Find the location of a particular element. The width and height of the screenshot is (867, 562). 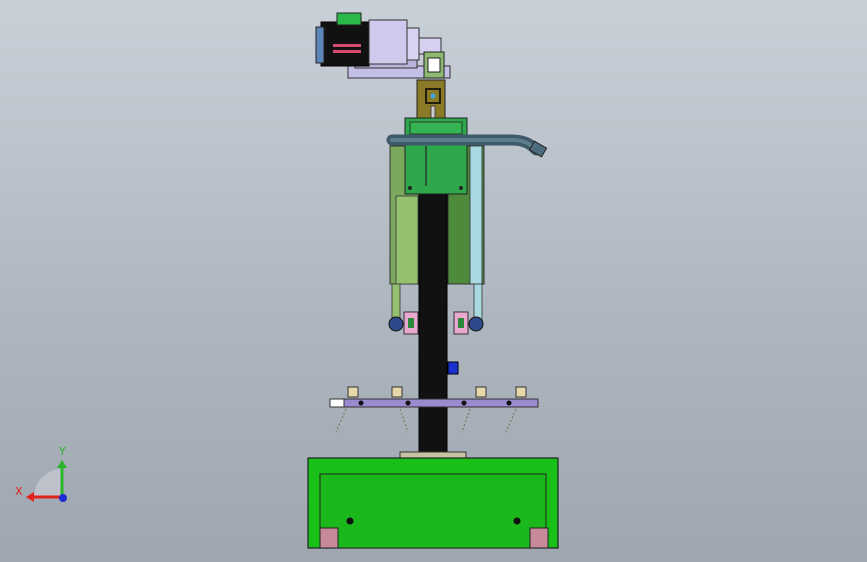

gearbox is located at coordinates (388, 42).